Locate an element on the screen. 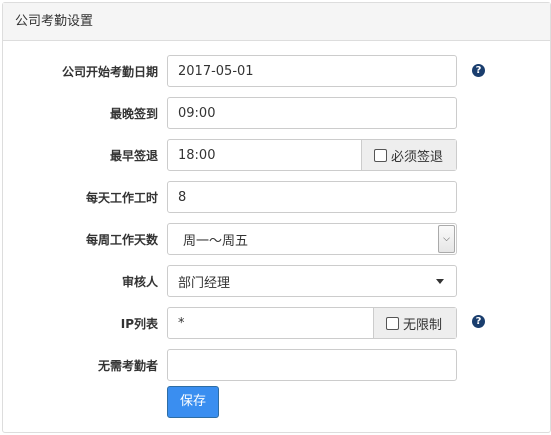 This screenshot has width=551, height=435. ip-list-field: 无限制 is located at coordinates (312, 323).